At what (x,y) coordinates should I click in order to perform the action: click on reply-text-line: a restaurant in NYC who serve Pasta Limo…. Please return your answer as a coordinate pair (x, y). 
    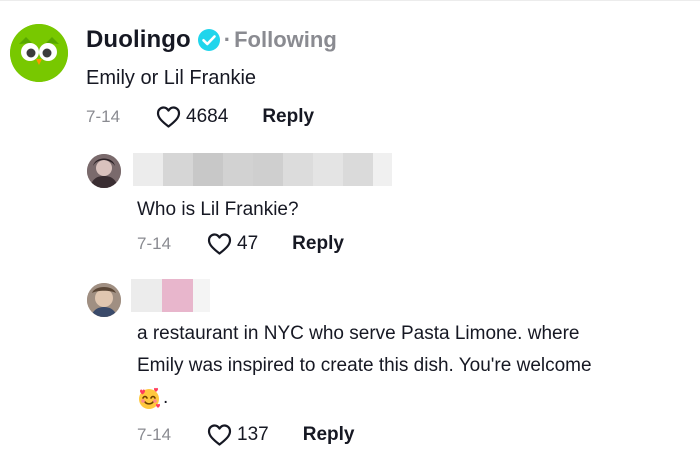
    Looking at the image, I should click on (358, 333).